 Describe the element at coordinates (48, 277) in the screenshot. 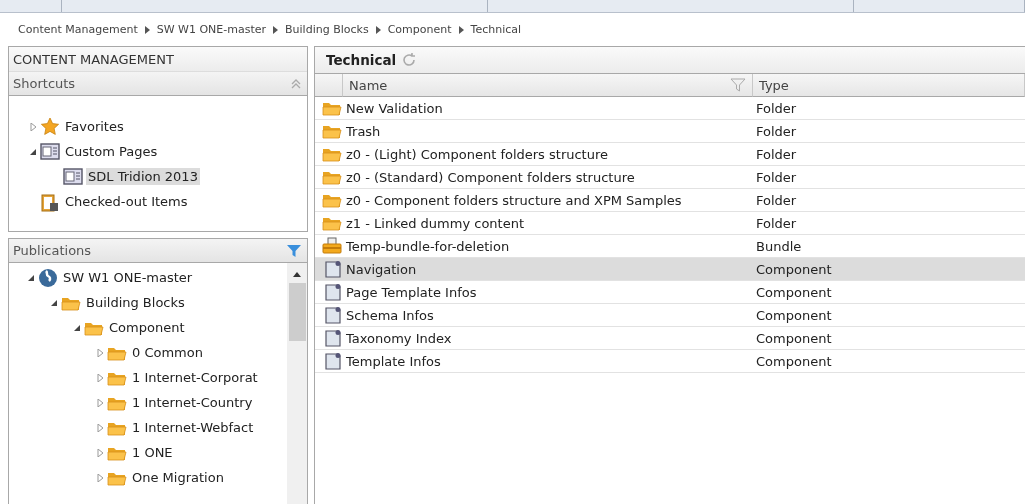

I see `globe-icon` at that location.